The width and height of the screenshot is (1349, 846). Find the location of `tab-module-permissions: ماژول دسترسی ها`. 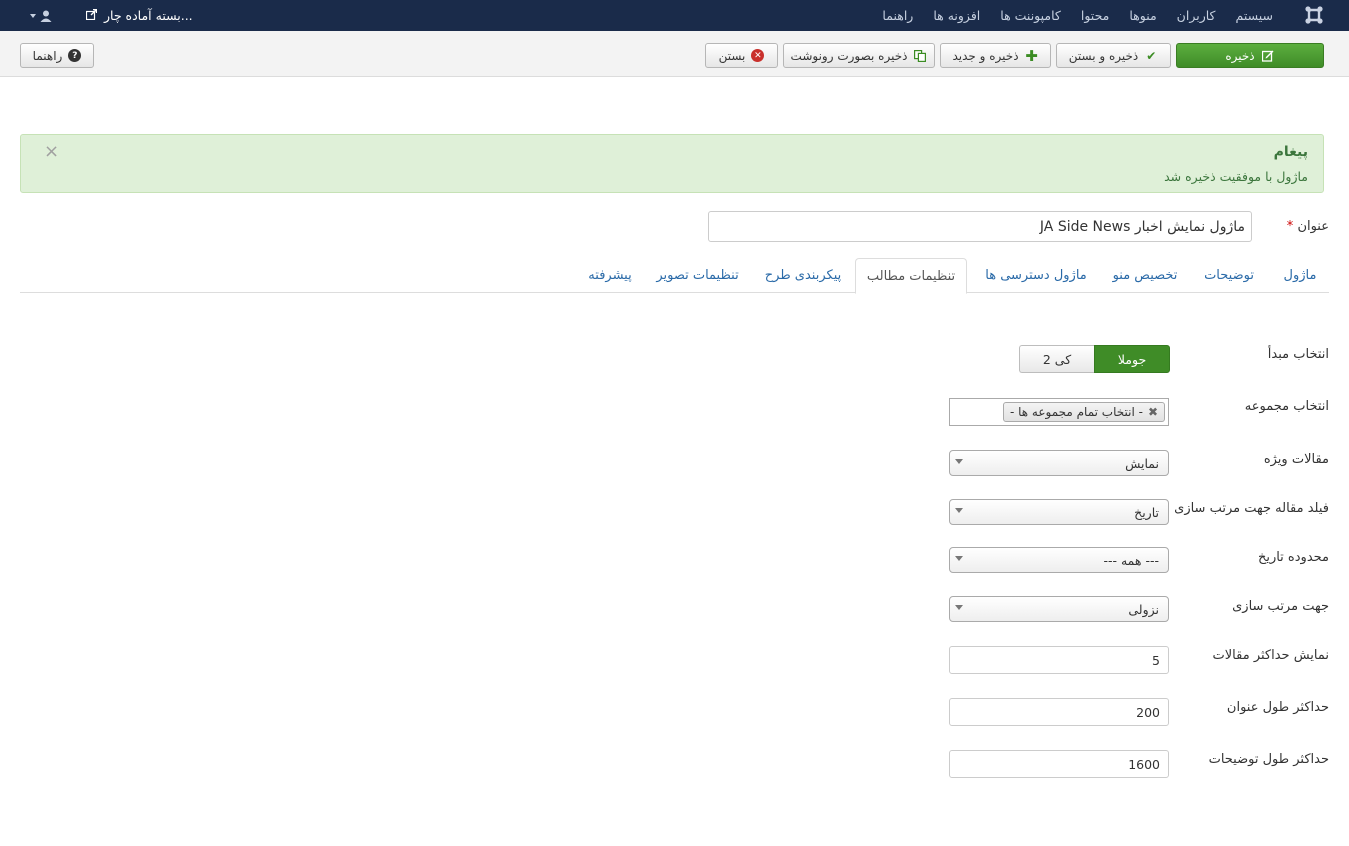

tab-module-permissions: ماژول دسترسی ها is located at coordinates (1036, 275).